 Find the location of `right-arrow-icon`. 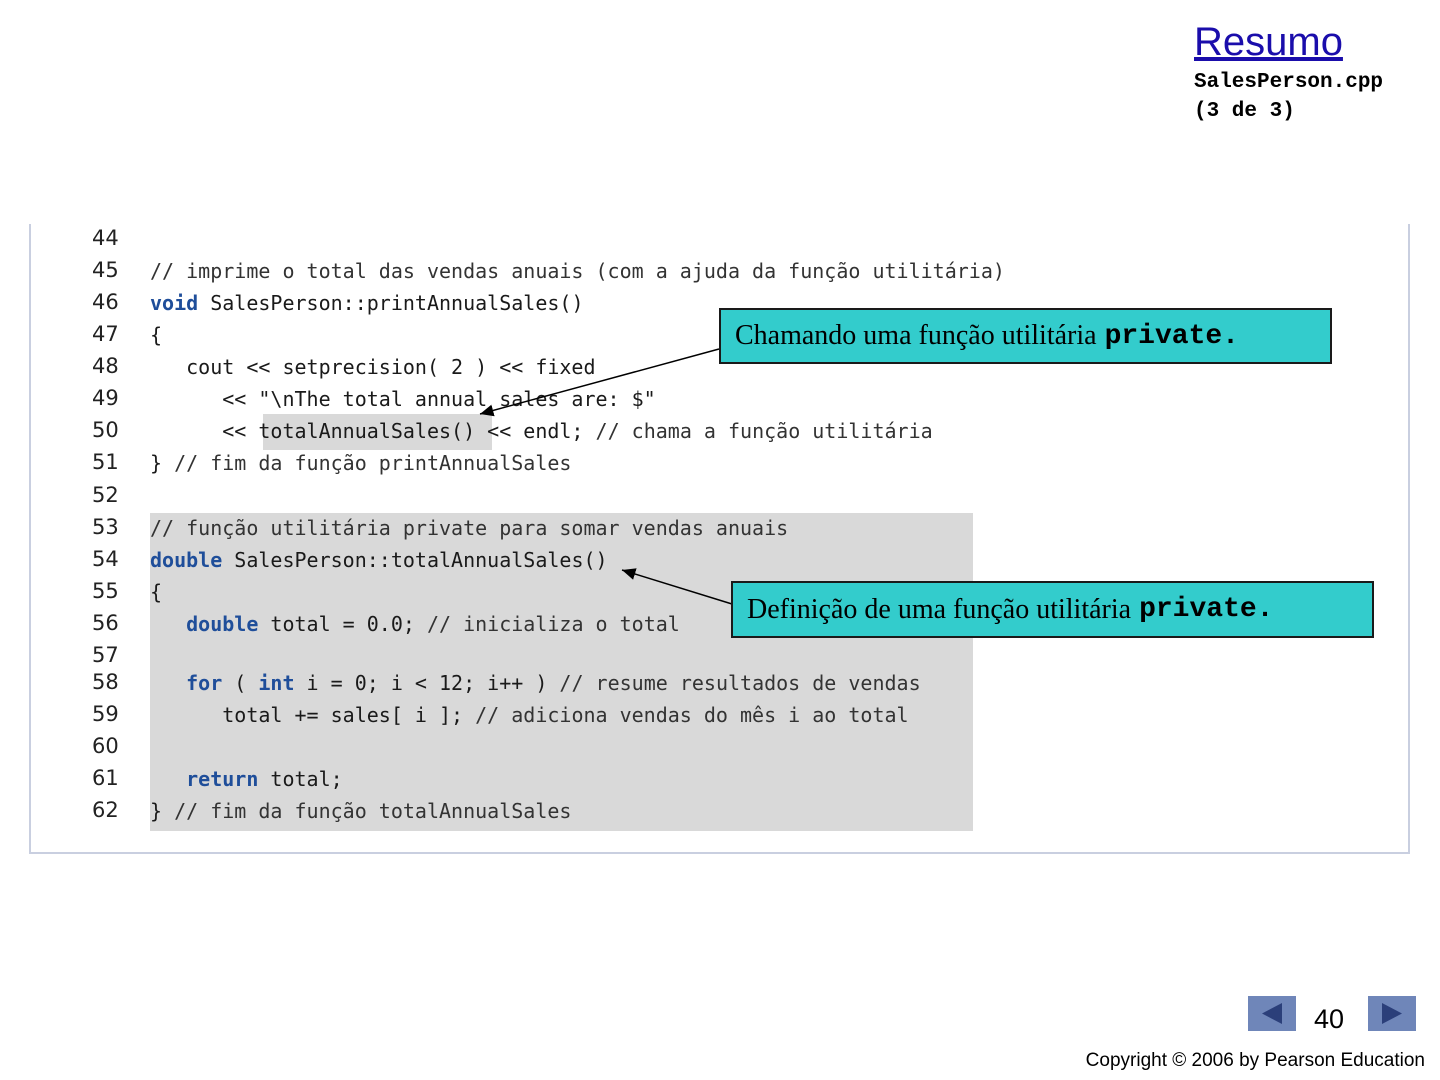

right-arrow-icon is located at coordinates (1392, 1013).